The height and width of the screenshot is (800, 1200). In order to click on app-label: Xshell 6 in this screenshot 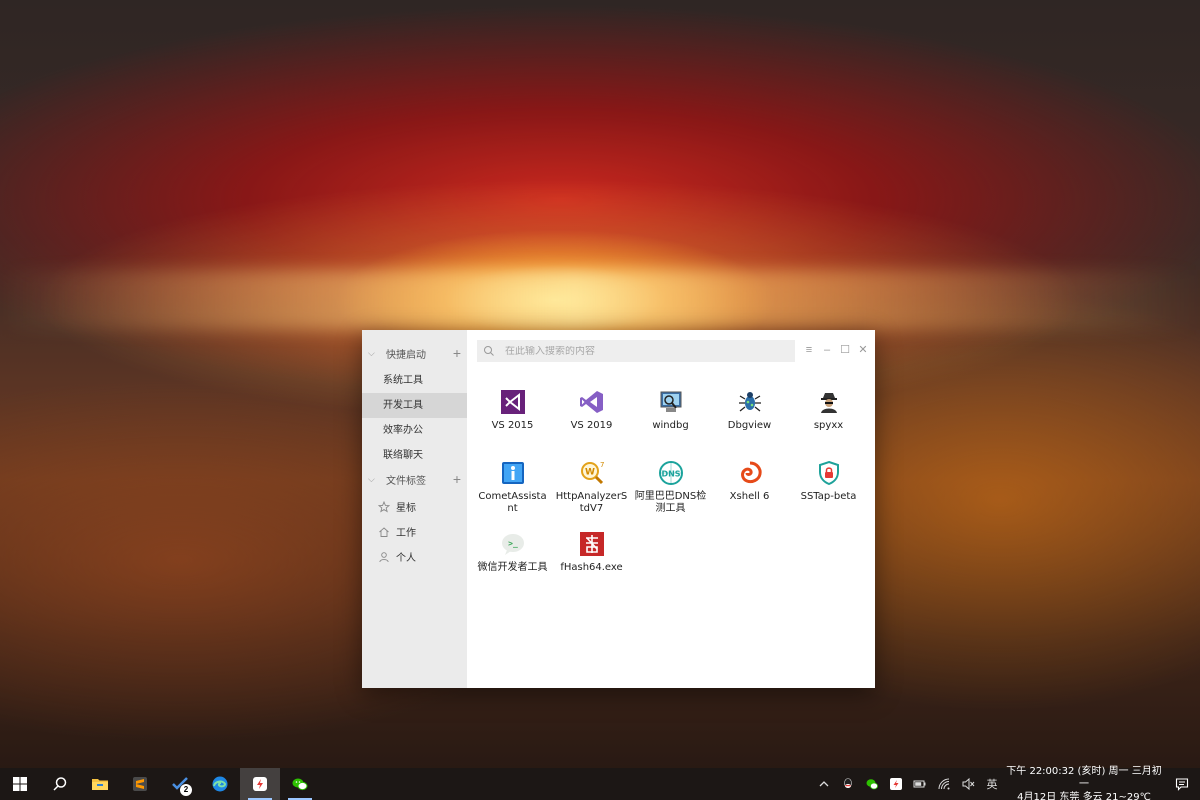, I will do `click(749, 496)`.